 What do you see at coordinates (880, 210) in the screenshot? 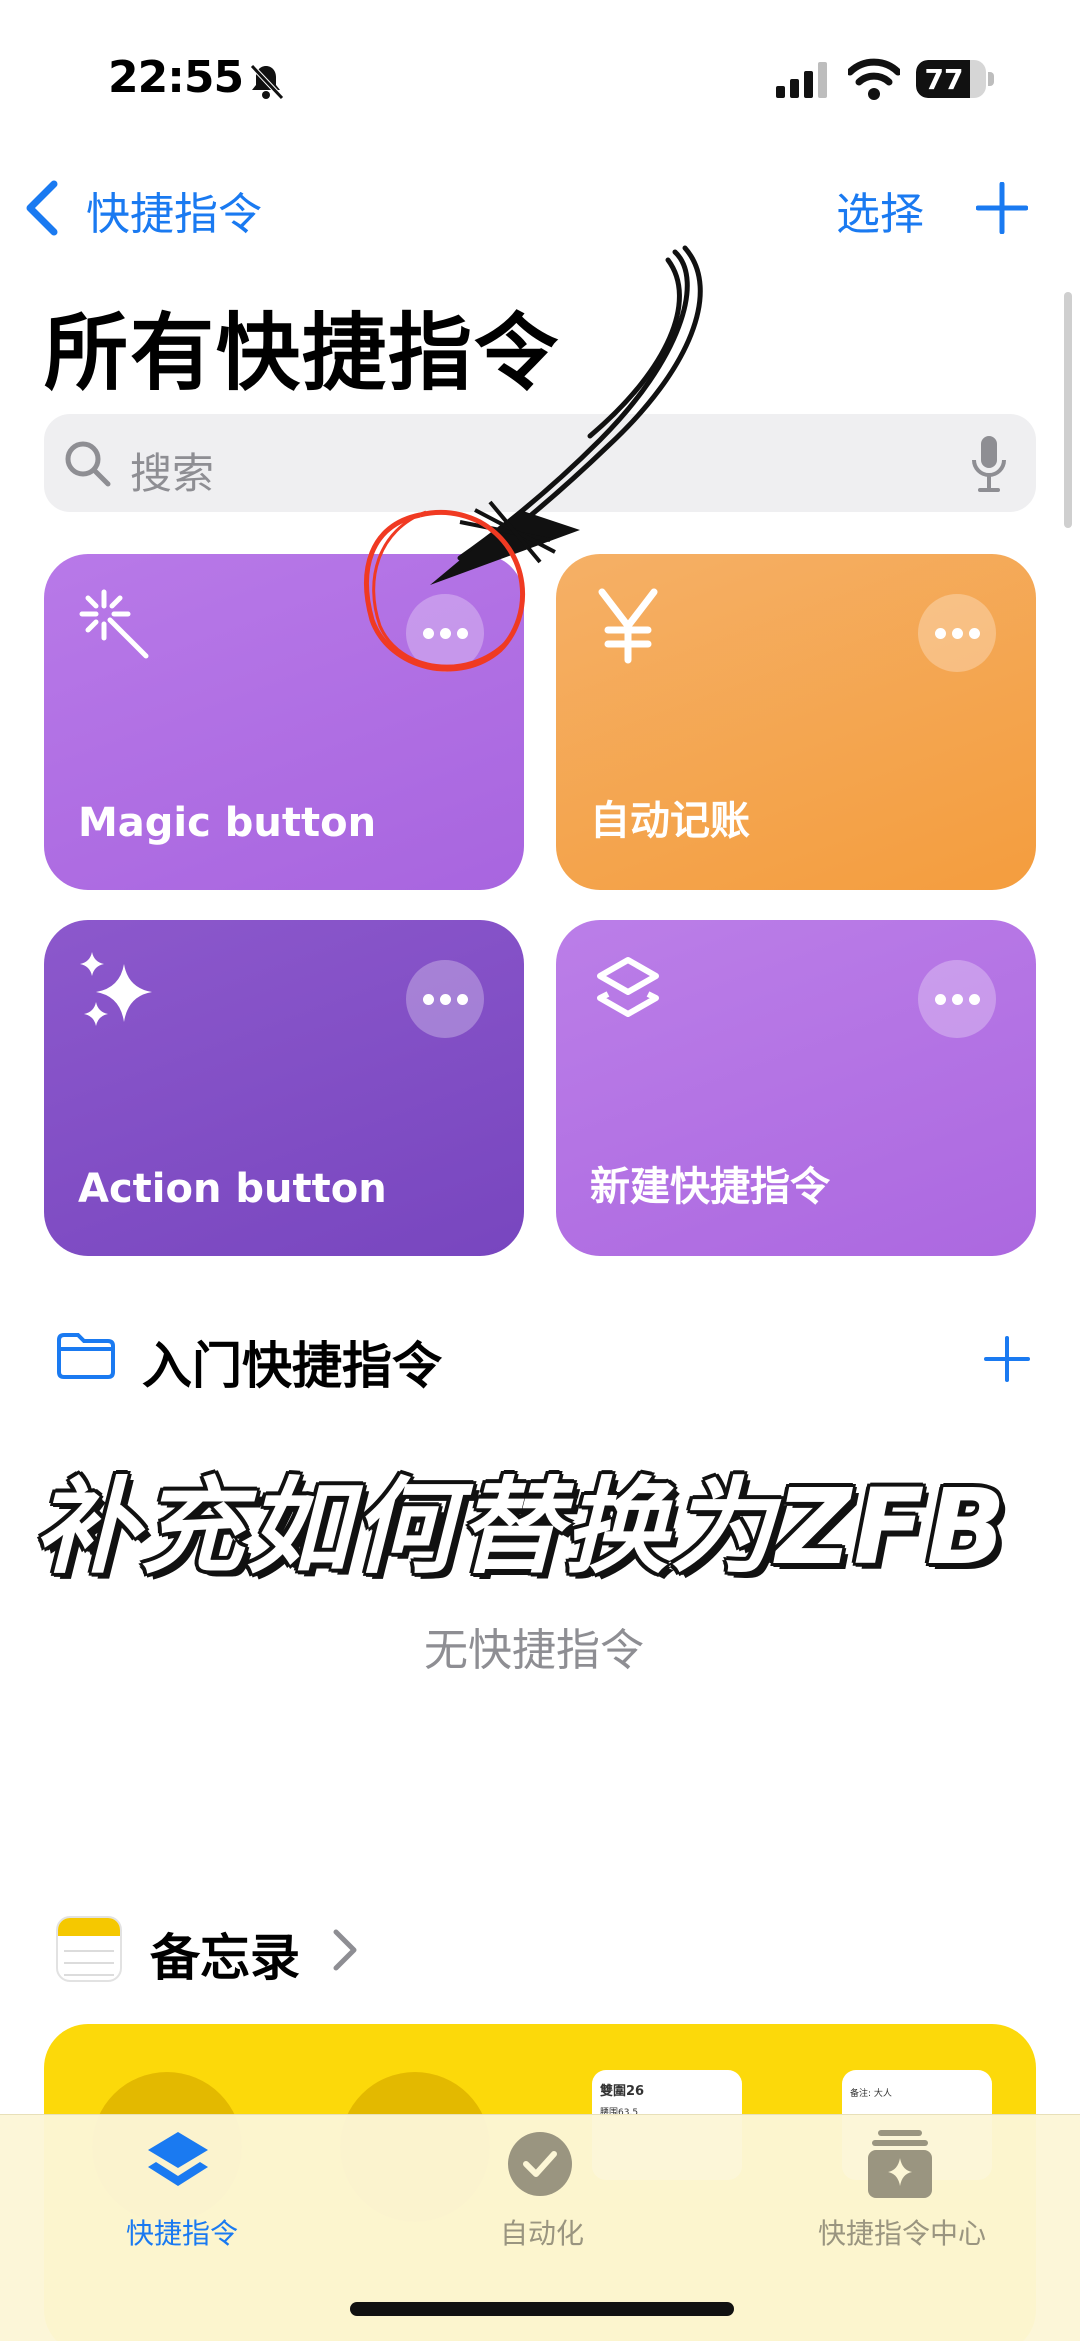
I see `select-button: 选择` at bounding box center [880, 210].